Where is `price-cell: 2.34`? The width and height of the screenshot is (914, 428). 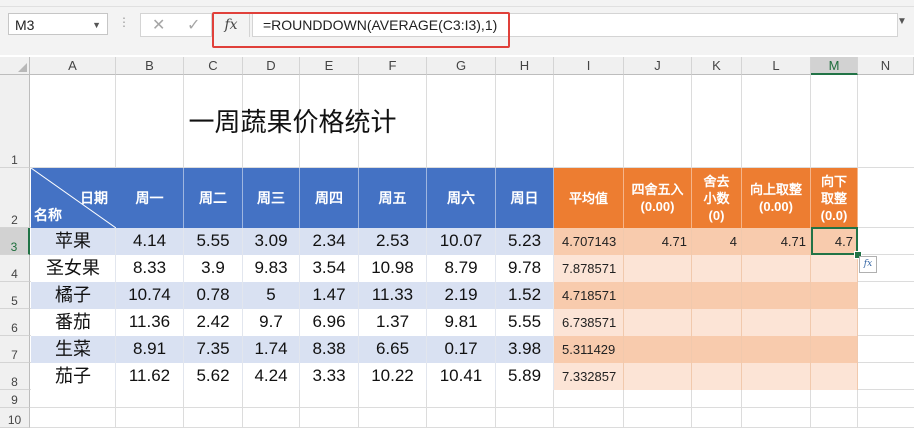 price-cell: 2.34 is located at coordinates (329, 241).